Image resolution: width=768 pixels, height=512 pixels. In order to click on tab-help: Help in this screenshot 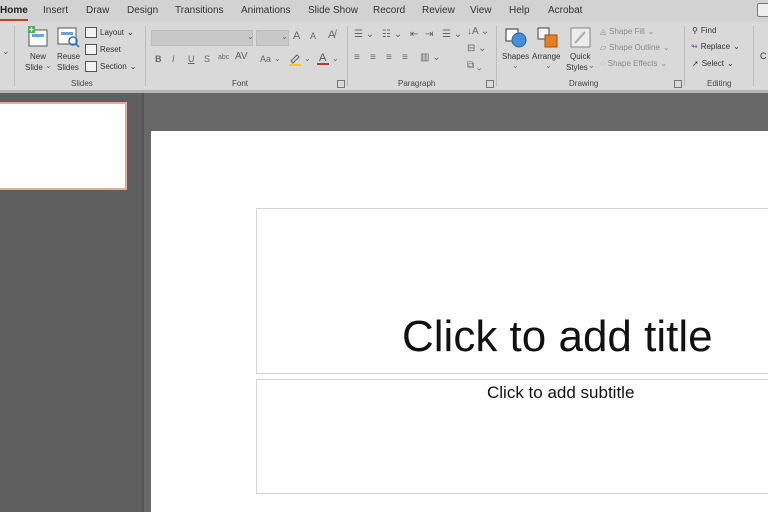, I will do `click(519, 10)`.